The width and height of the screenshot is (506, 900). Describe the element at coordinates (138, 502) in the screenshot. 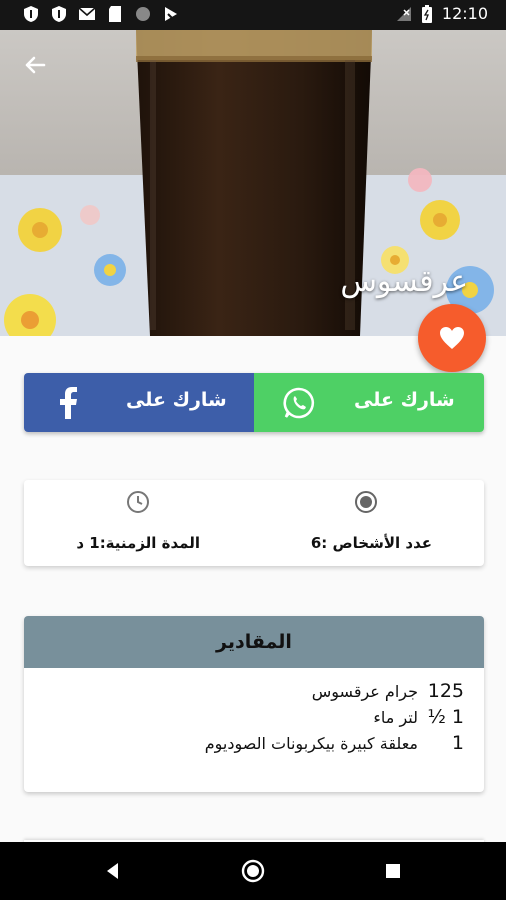

I see `clock-icon` at that location.